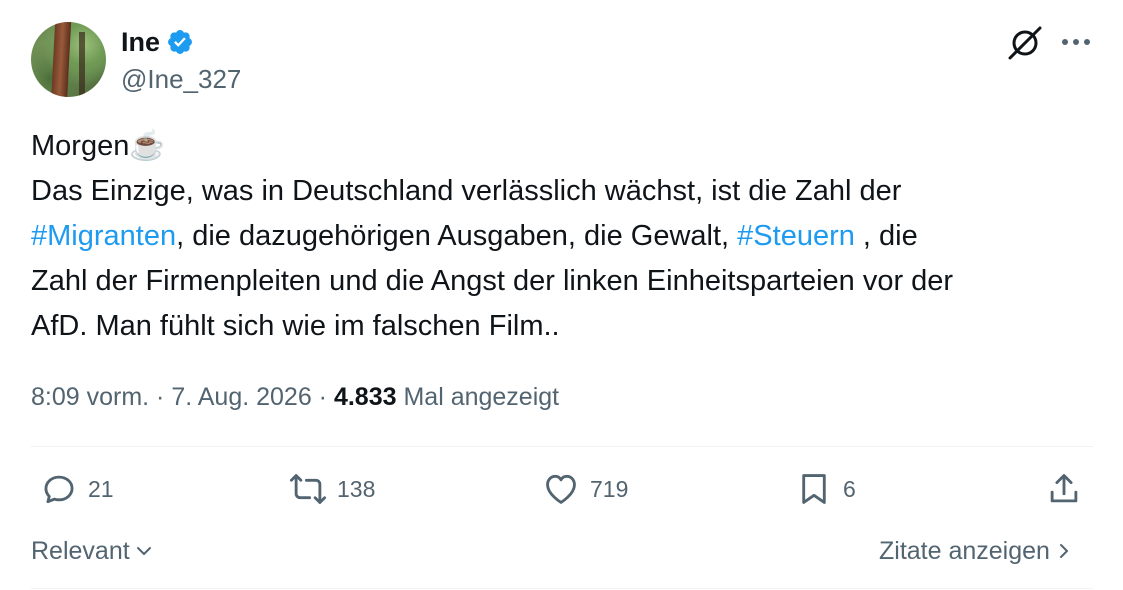  Describe the element at coordinates (140, 42) in the screenshot. I see `author-name: Ine` at that location.